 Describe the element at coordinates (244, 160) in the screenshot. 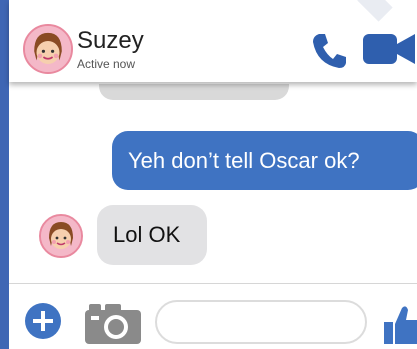

I see `outgoing-message-text: Yeh don’t tell Oscar ok?` at that location.